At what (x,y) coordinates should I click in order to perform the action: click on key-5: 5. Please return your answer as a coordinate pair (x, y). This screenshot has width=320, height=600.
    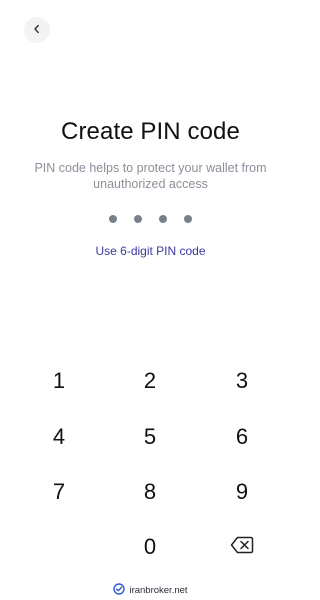
    Looking at the image, I should click on (150, 437).